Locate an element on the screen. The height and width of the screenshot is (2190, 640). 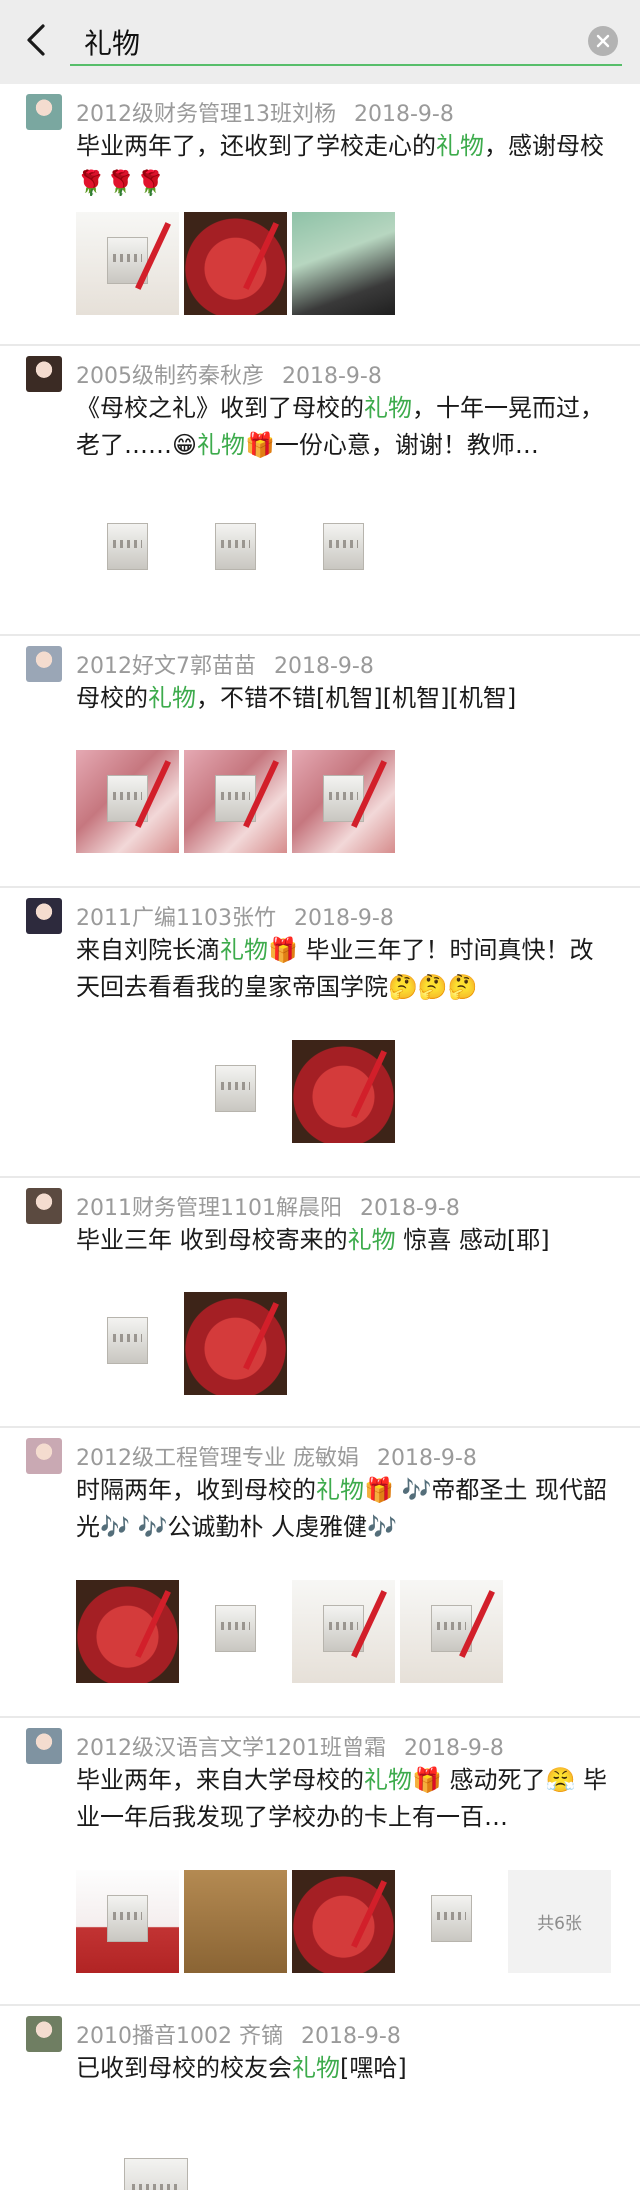
clear-search-button is located at coordinates (603, 41).